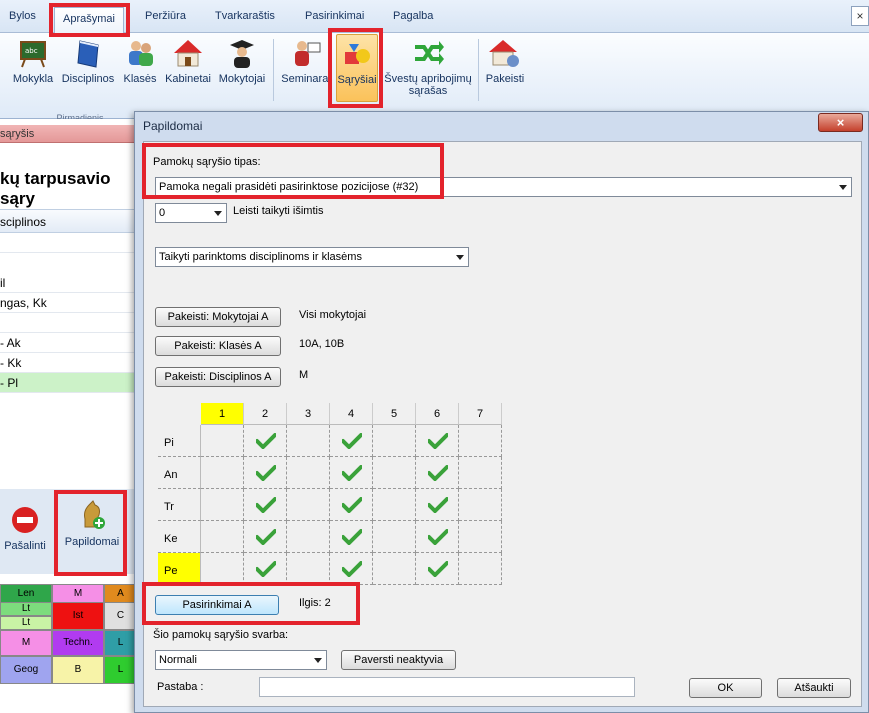  I want to click on replace-label: Pakeisti, so click(505, 79).